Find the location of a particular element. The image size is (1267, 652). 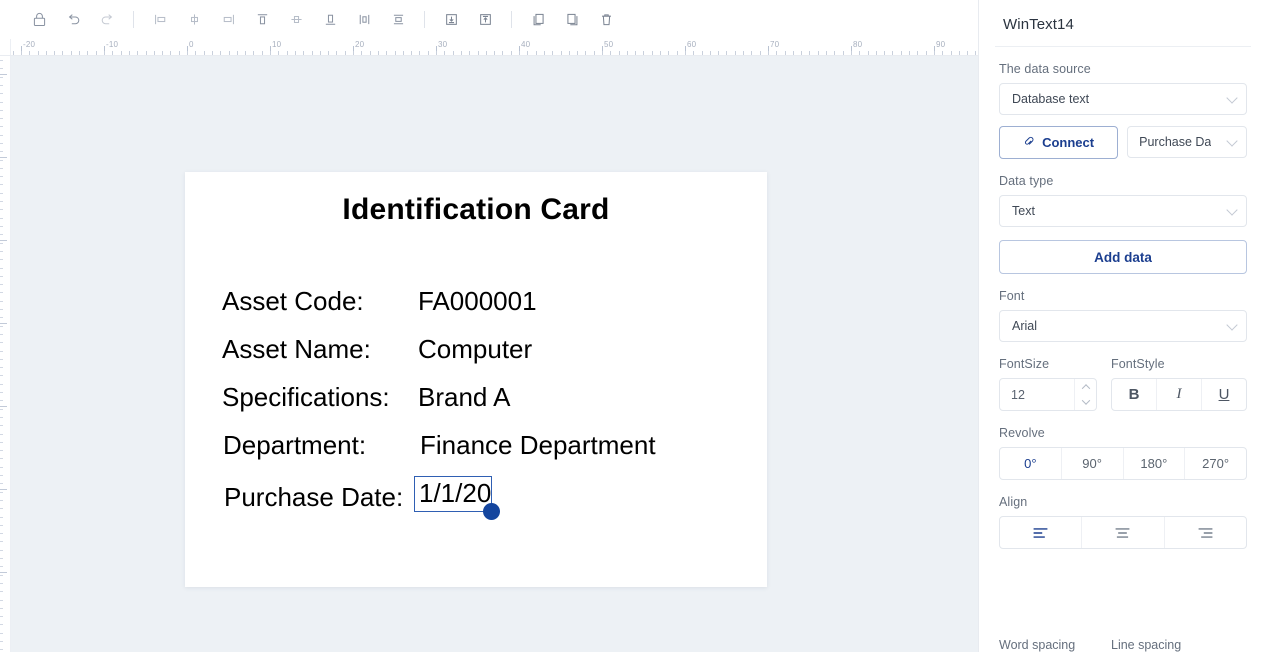

font-select: Arial is located at coordinates (1123, 326).